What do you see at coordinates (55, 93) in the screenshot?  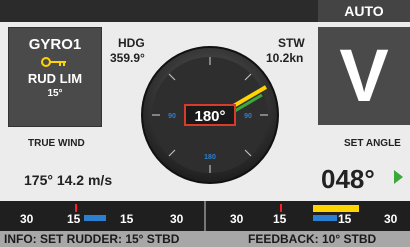 I see `rudder-limit-value: 15°` at bounding box center [55, 93].